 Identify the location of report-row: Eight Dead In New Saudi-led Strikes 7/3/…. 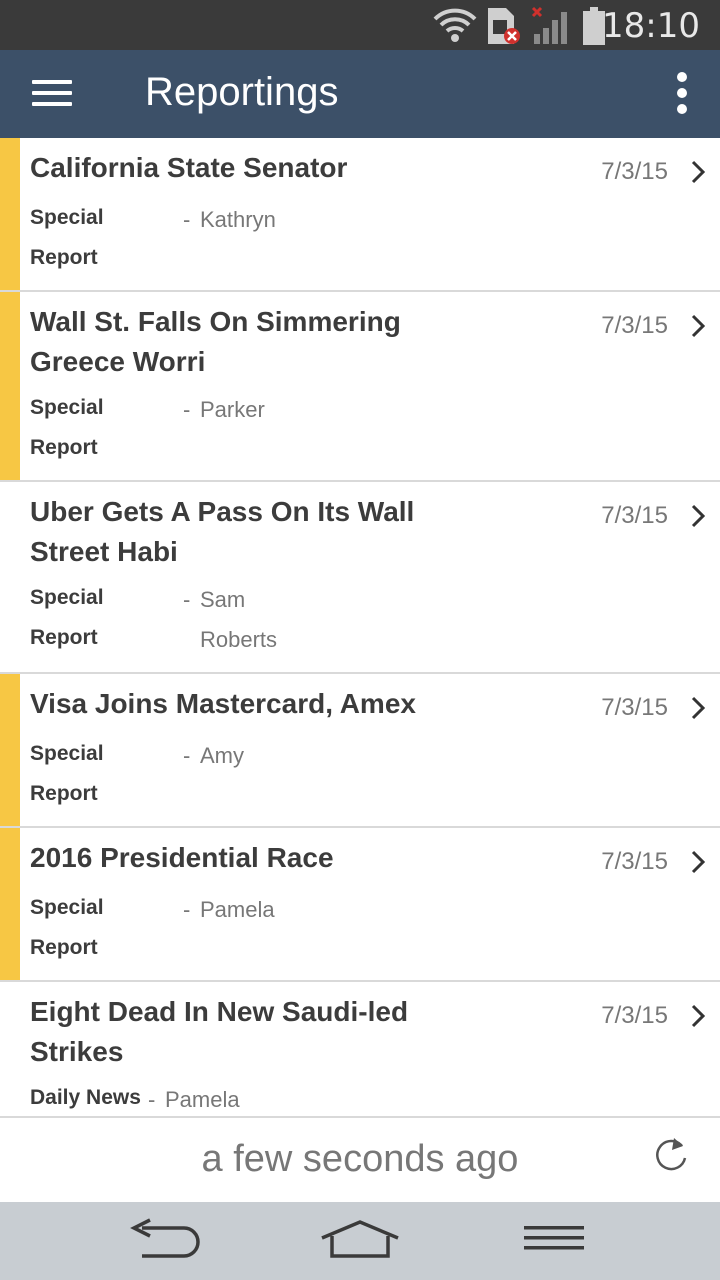
(360, 1049).